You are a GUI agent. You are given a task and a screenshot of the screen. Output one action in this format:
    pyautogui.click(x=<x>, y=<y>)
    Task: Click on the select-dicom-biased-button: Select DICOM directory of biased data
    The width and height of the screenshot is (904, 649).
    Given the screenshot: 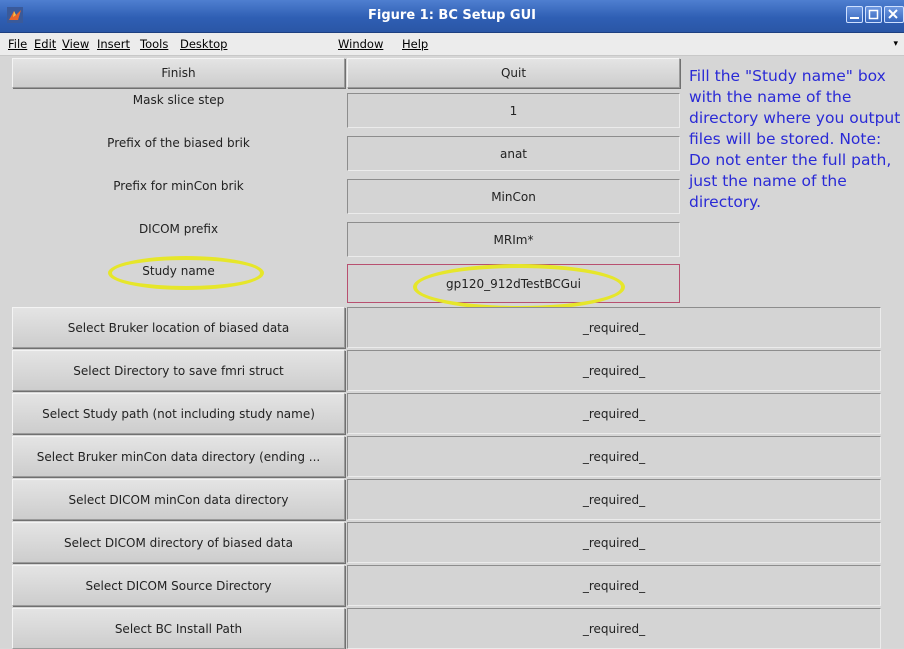 What is the action you would take?
    pyautogui.click(x=178, y=542)
    